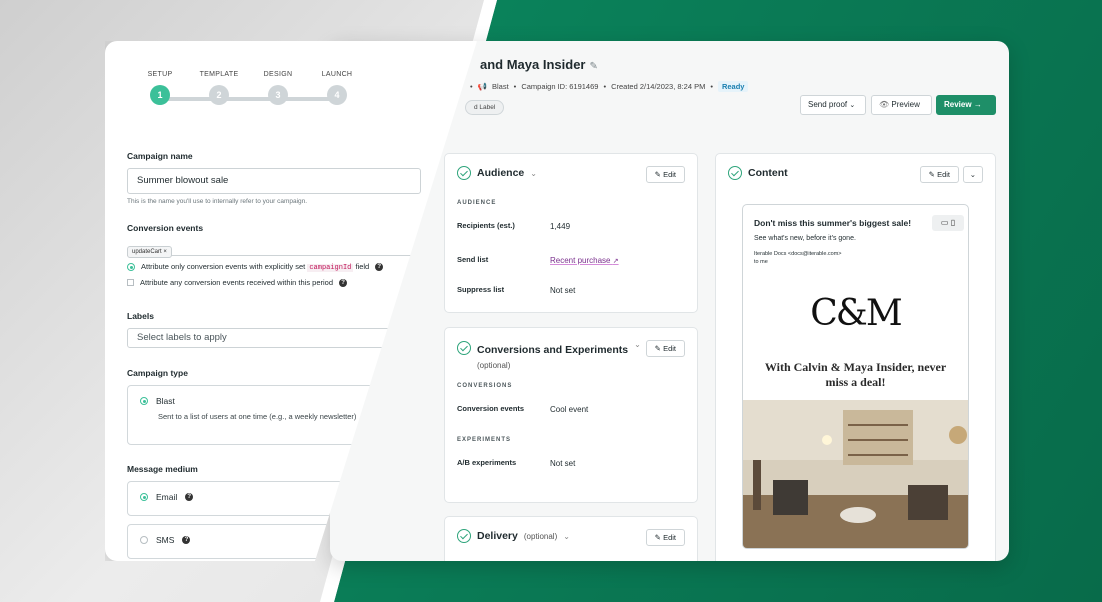 This screenshot has height=602, width=1102. I want to click on ab-experiments-value: Not set, so click(562, 463).